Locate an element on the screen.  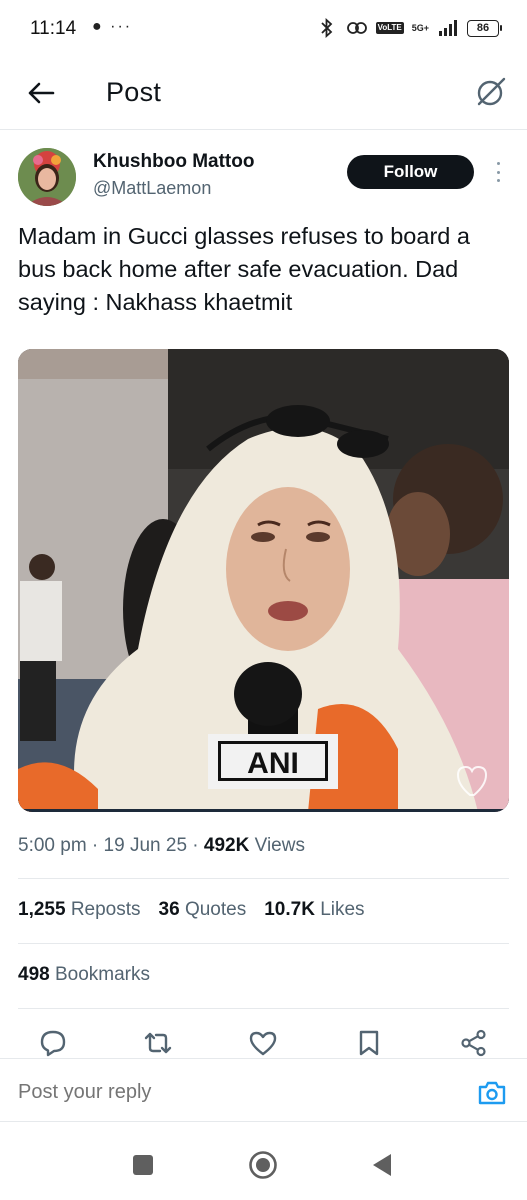
reposts-stat: 1,255 Reposts is located at coordinates (79, 910).